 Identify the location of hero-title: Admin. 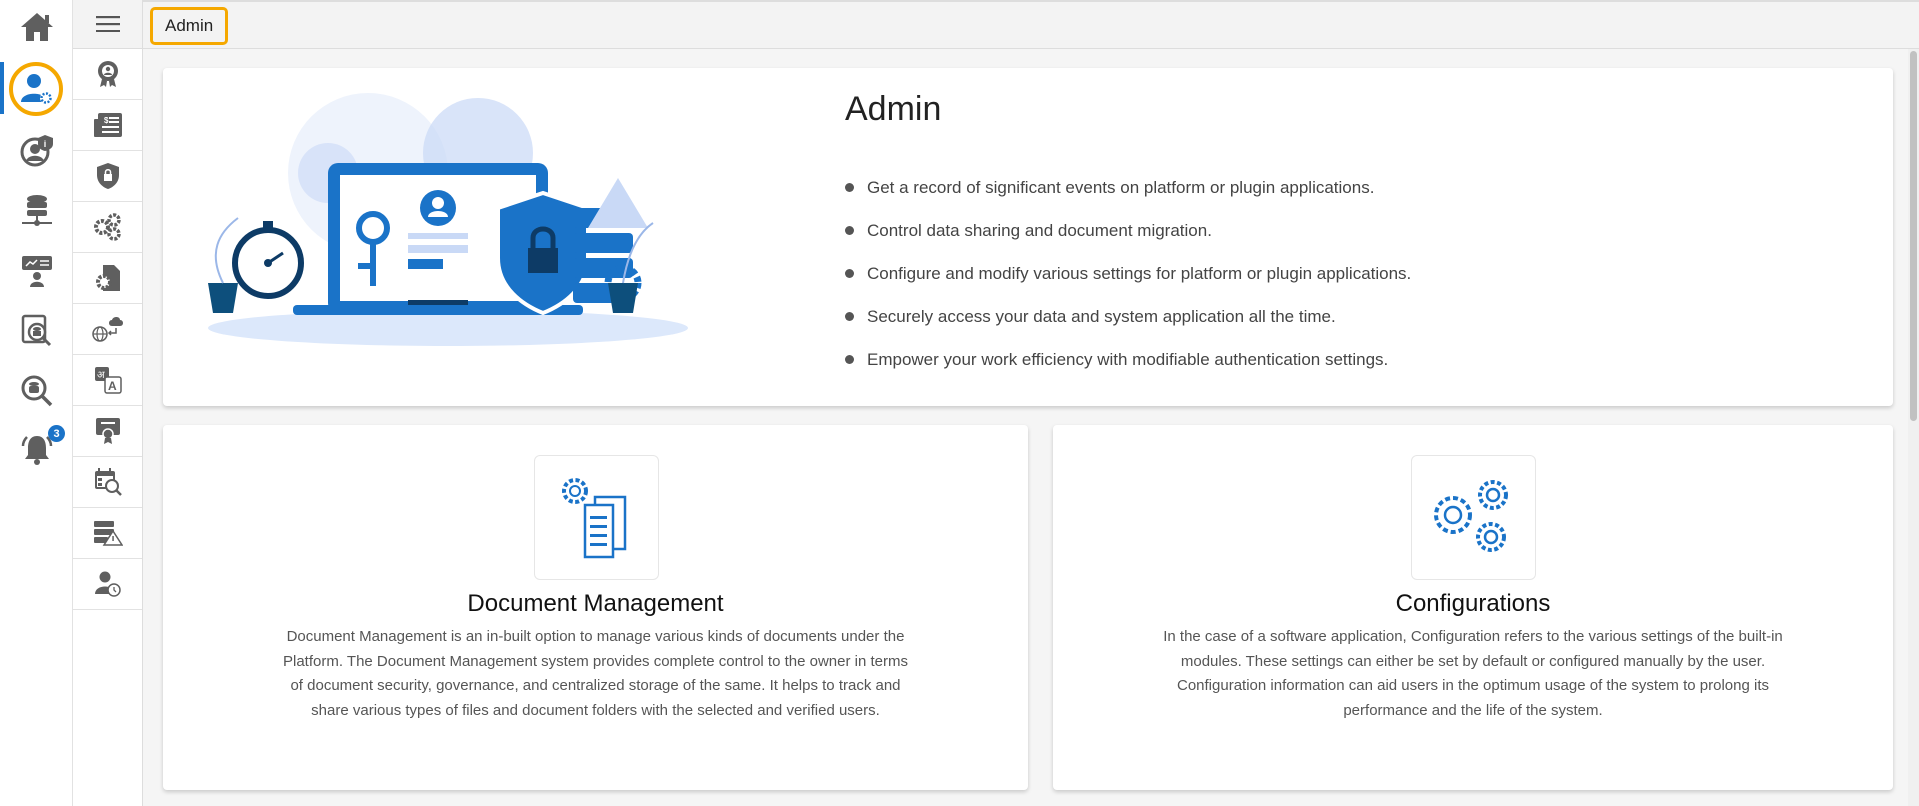
(893, 109).